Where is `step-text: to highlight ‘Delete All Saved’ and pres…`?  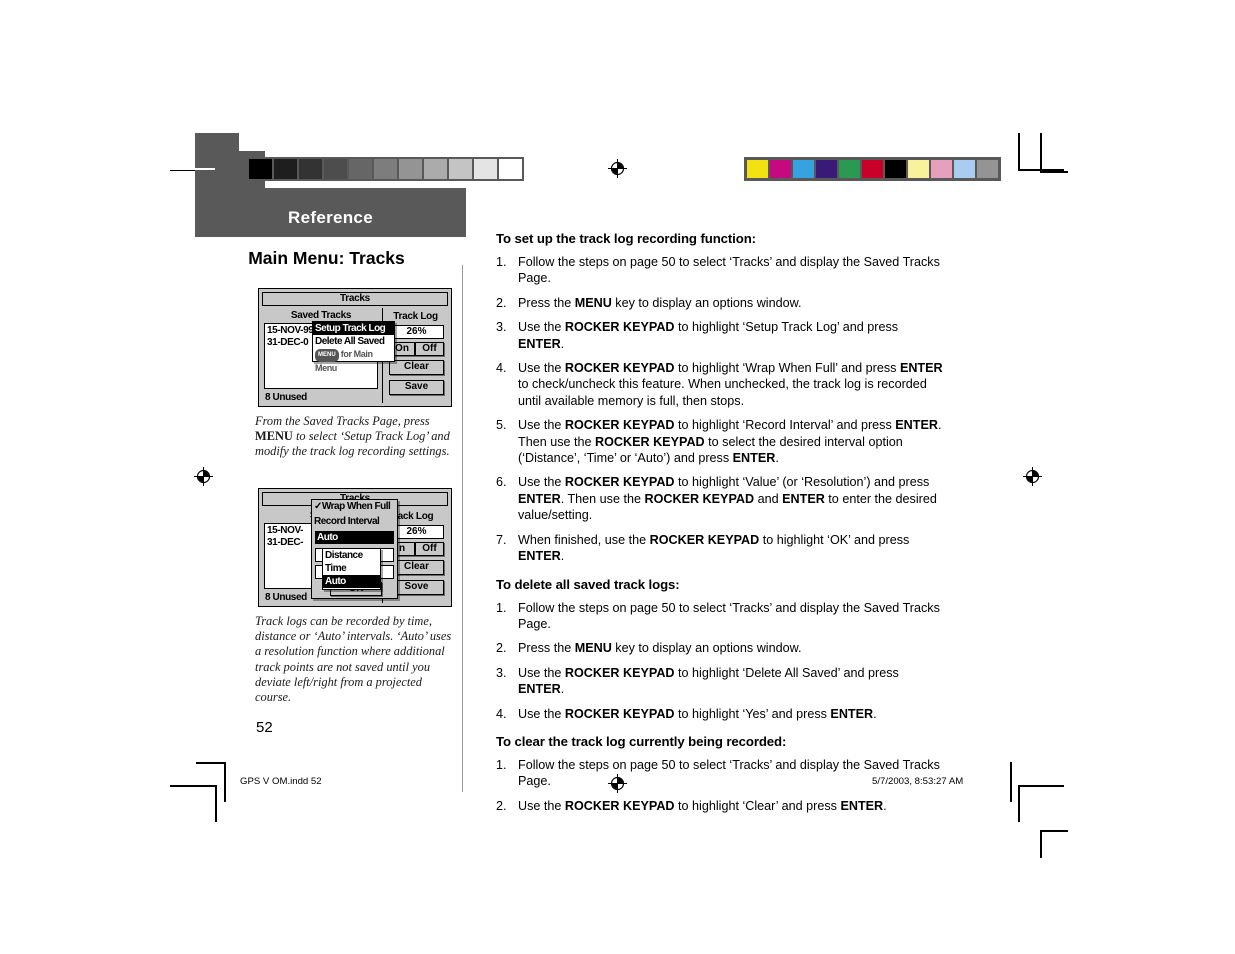 step-text: to highlight ‘Delete All Saved’ and pres… is located at coordinates (786, 672).